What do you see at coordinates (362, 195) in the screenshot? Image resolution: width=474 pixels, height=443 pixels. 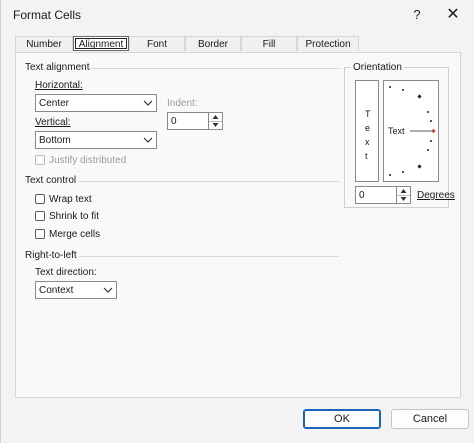 I see `degrees-value: 0` at bounding box center [362, 195].